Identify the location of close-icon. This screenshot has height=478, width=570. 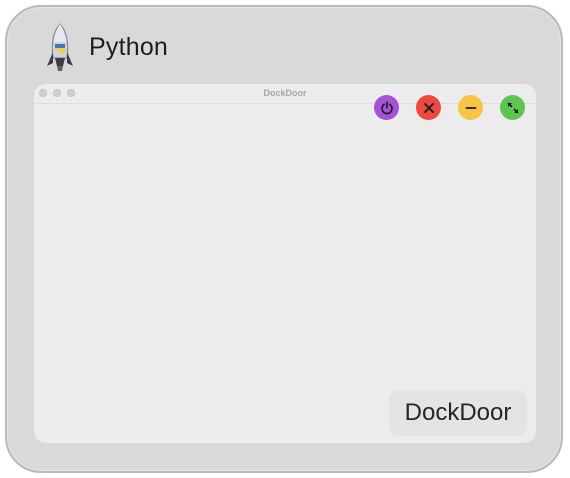
(428, 107).